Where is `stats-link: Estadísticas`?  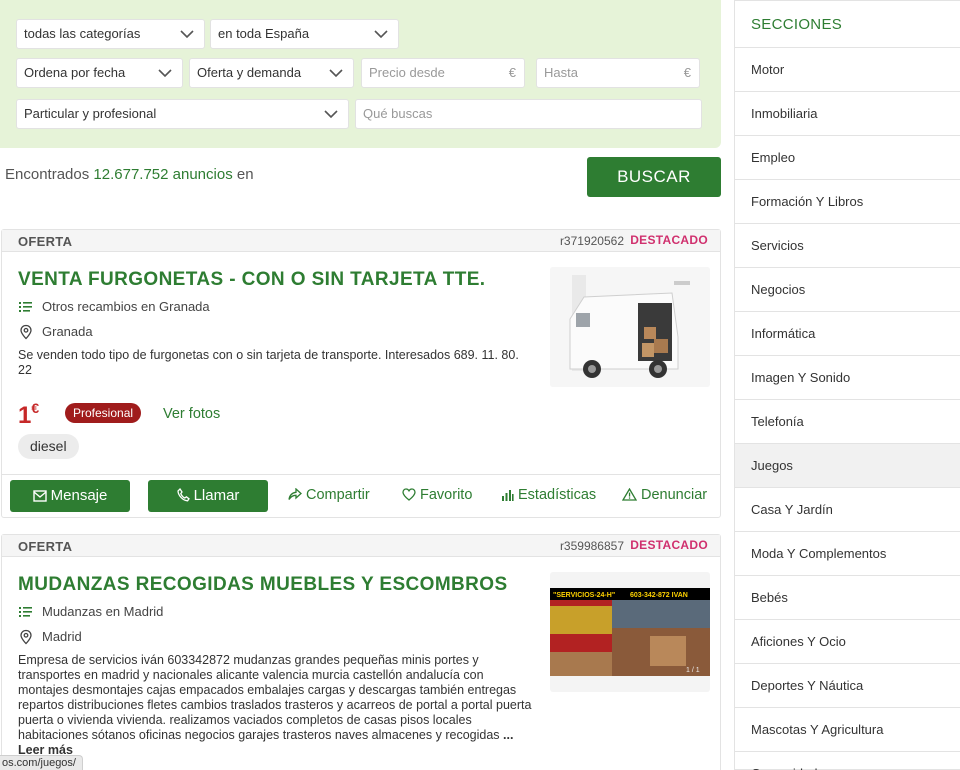 stats-link: Estadísticas is located at coordinates (548, 494).